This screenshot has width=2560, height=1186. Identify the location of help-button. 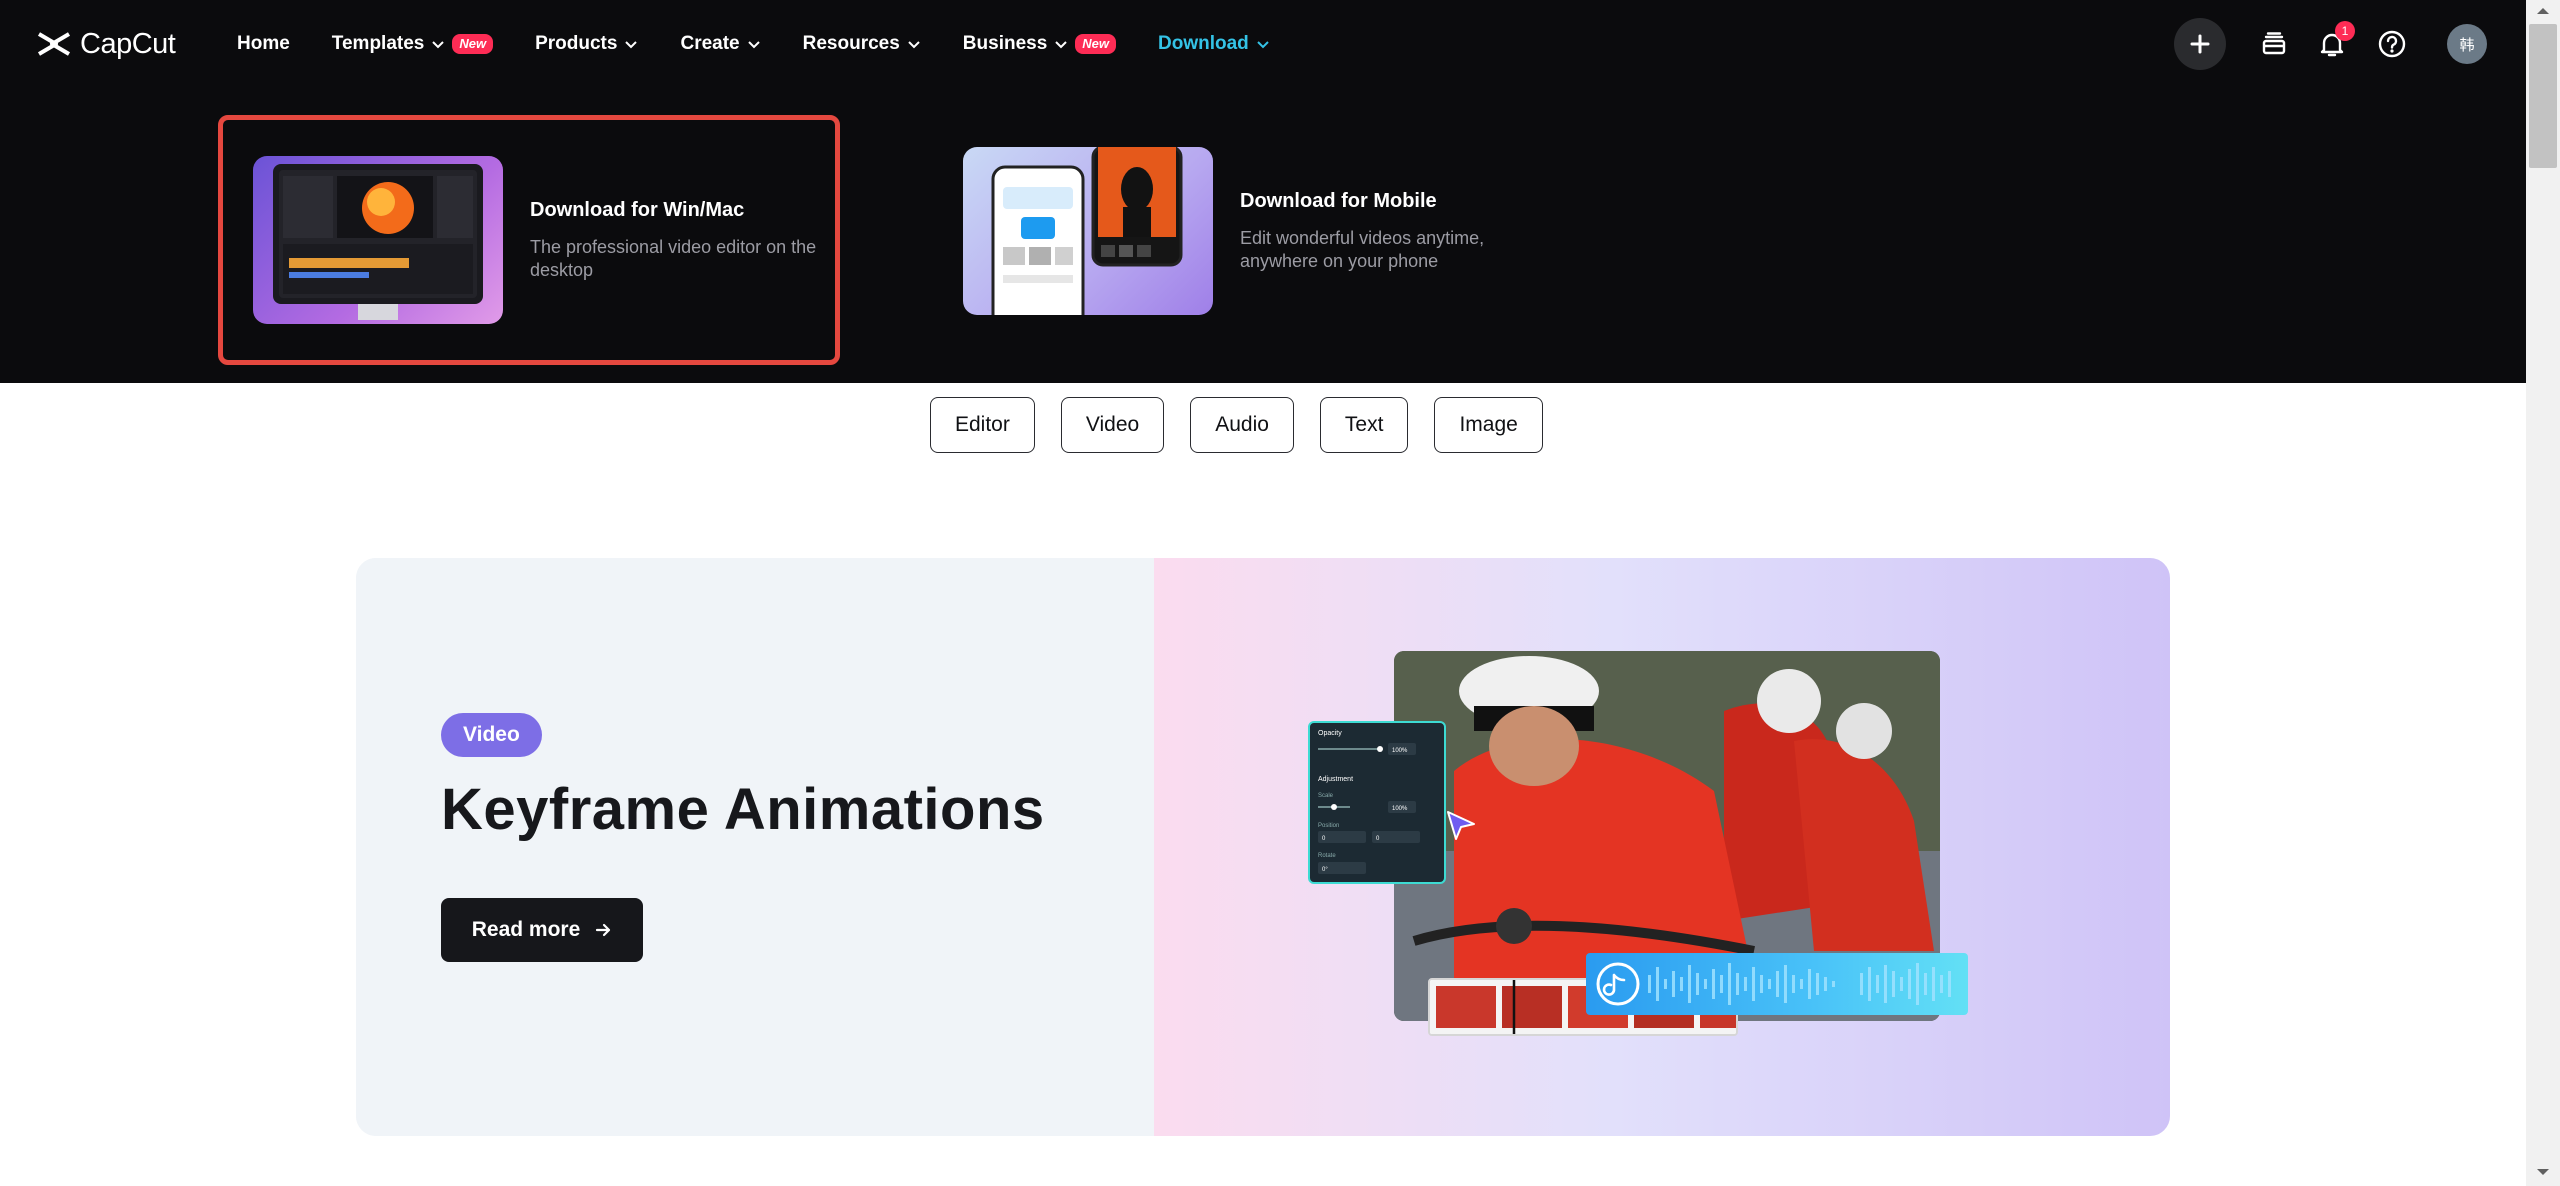
(2392, 44).